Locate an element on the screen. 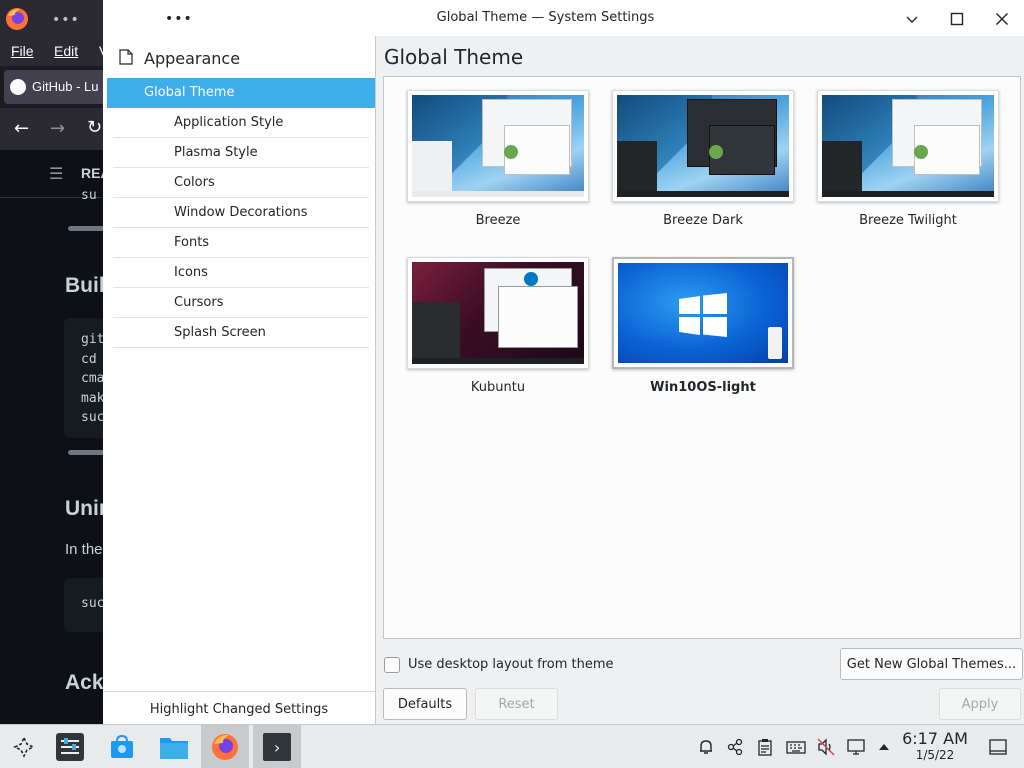 The image size is (1024, 768). sidebar-header: Appearance is located at coordinates (239, 56).